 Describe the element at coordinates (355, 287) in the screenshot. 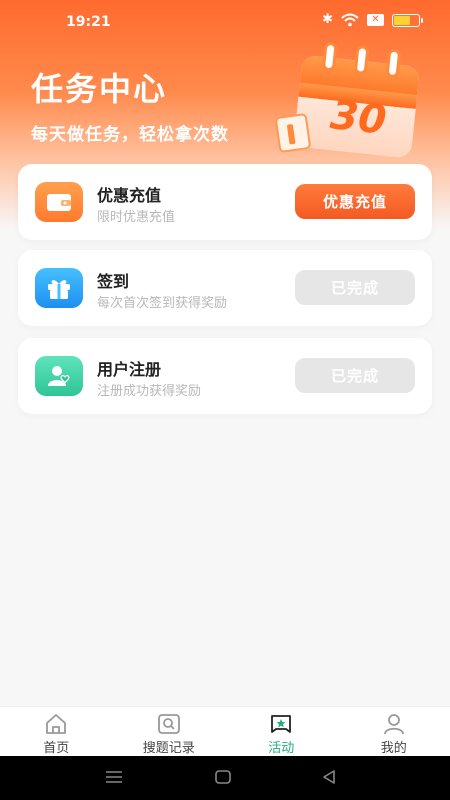

I see `signin-done-button: 已完成` at that location.